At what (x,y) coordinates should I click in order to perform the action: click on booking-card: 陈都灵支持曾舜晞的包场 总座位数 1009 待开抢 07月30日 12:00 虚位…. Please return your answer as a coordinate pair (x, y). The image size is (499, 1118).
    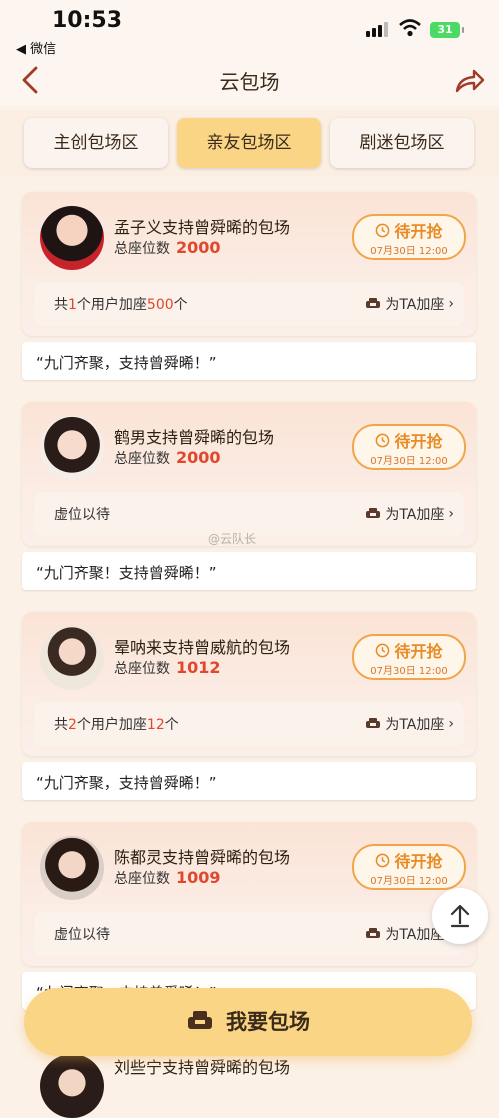
    Looking at the image, I should click on (249, 894).